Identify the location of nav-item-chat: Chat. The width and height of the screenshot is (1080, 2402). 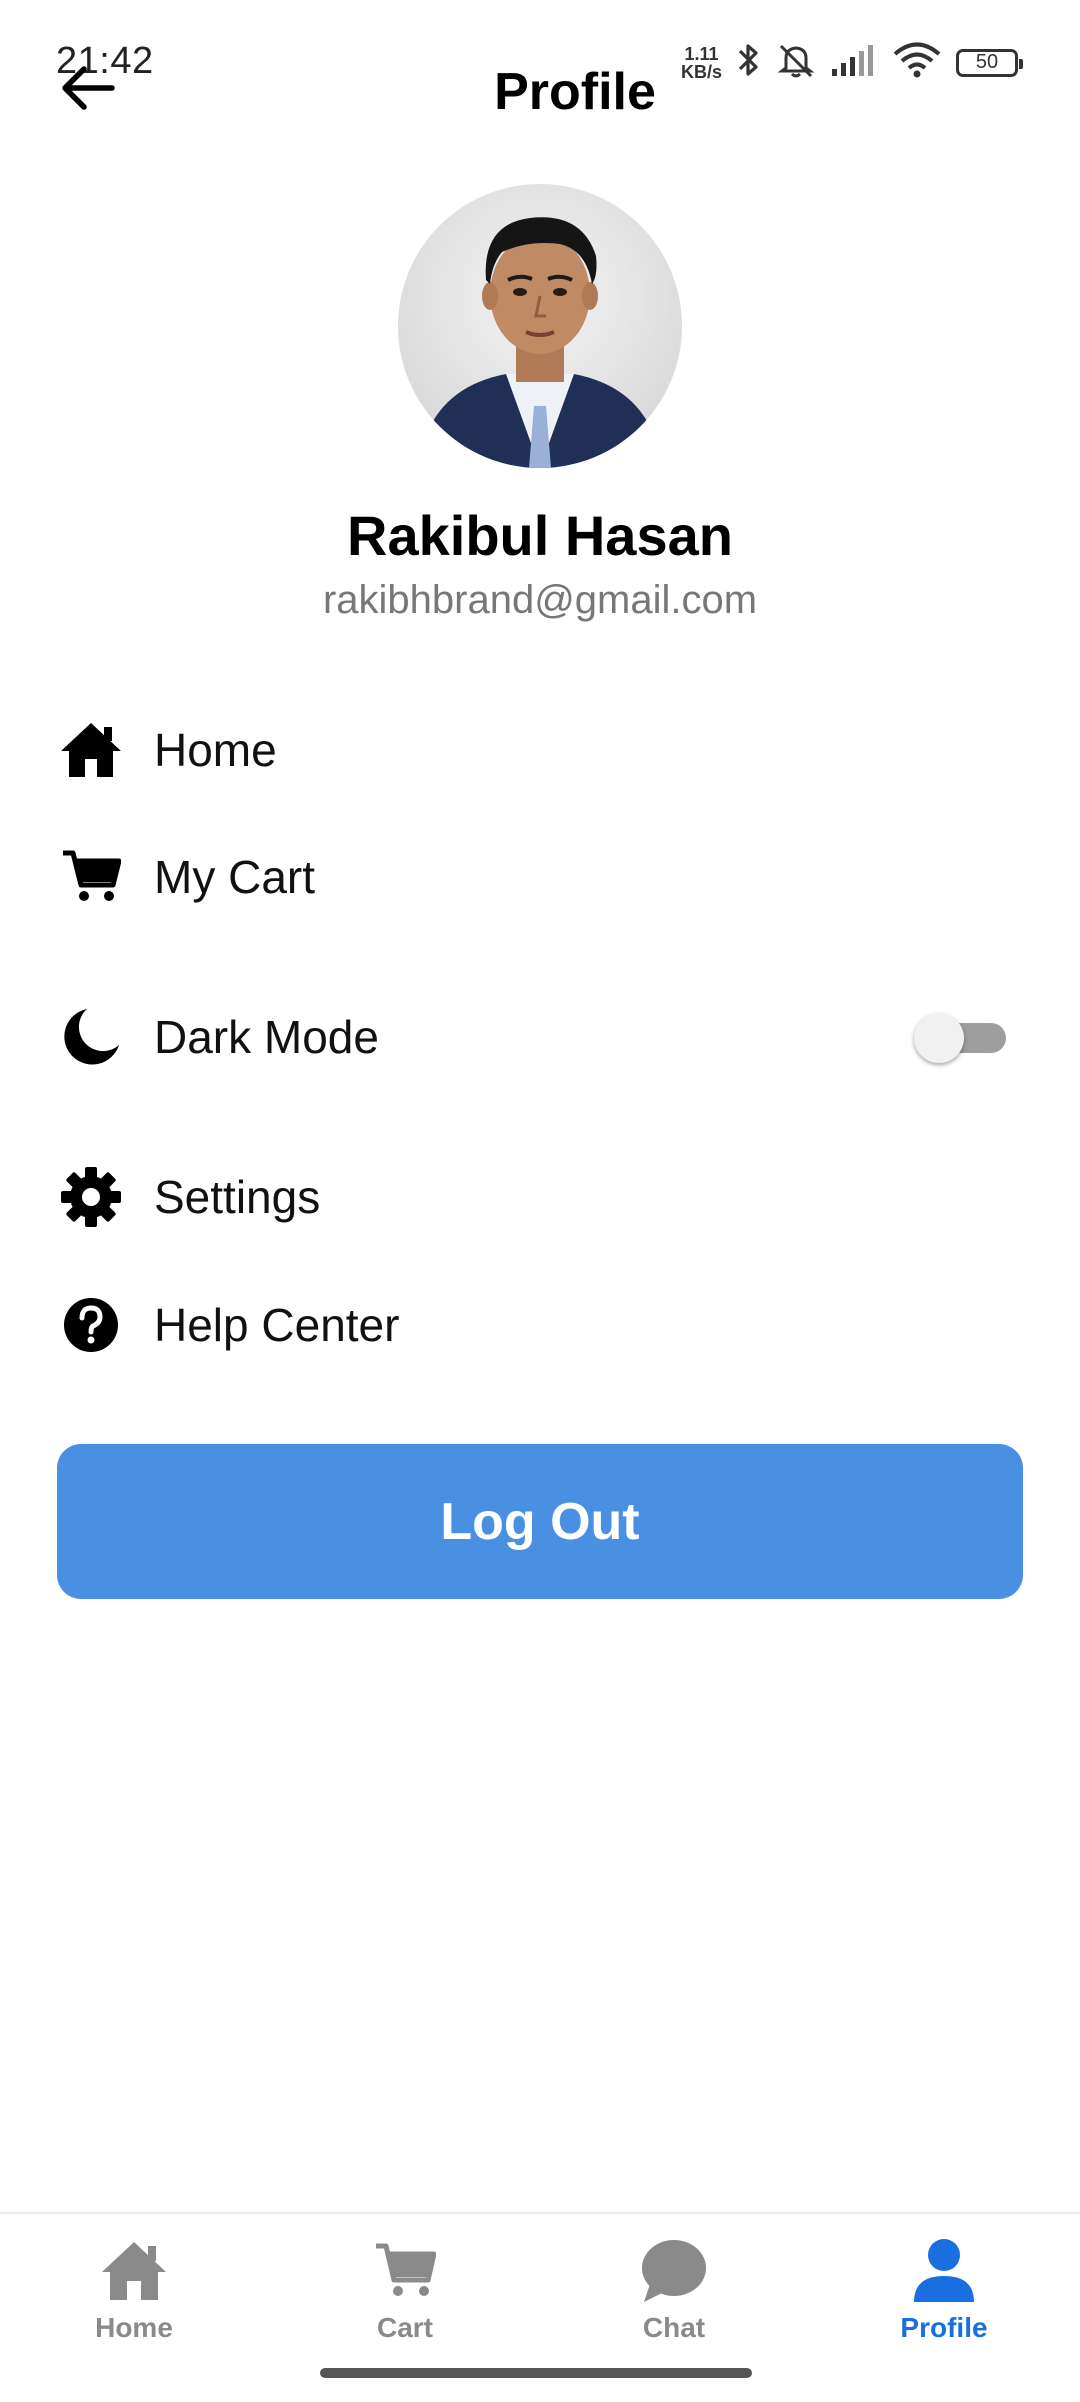
(674, 2294).